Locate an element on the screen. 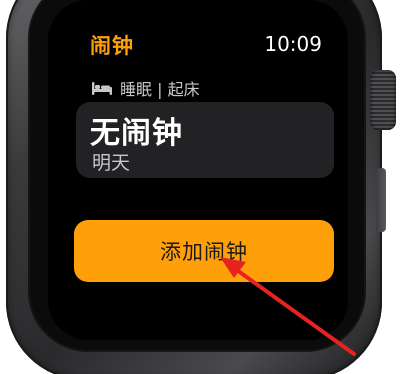  alarm-card-subtitle: 明天 is located at coordinates (111, 163).